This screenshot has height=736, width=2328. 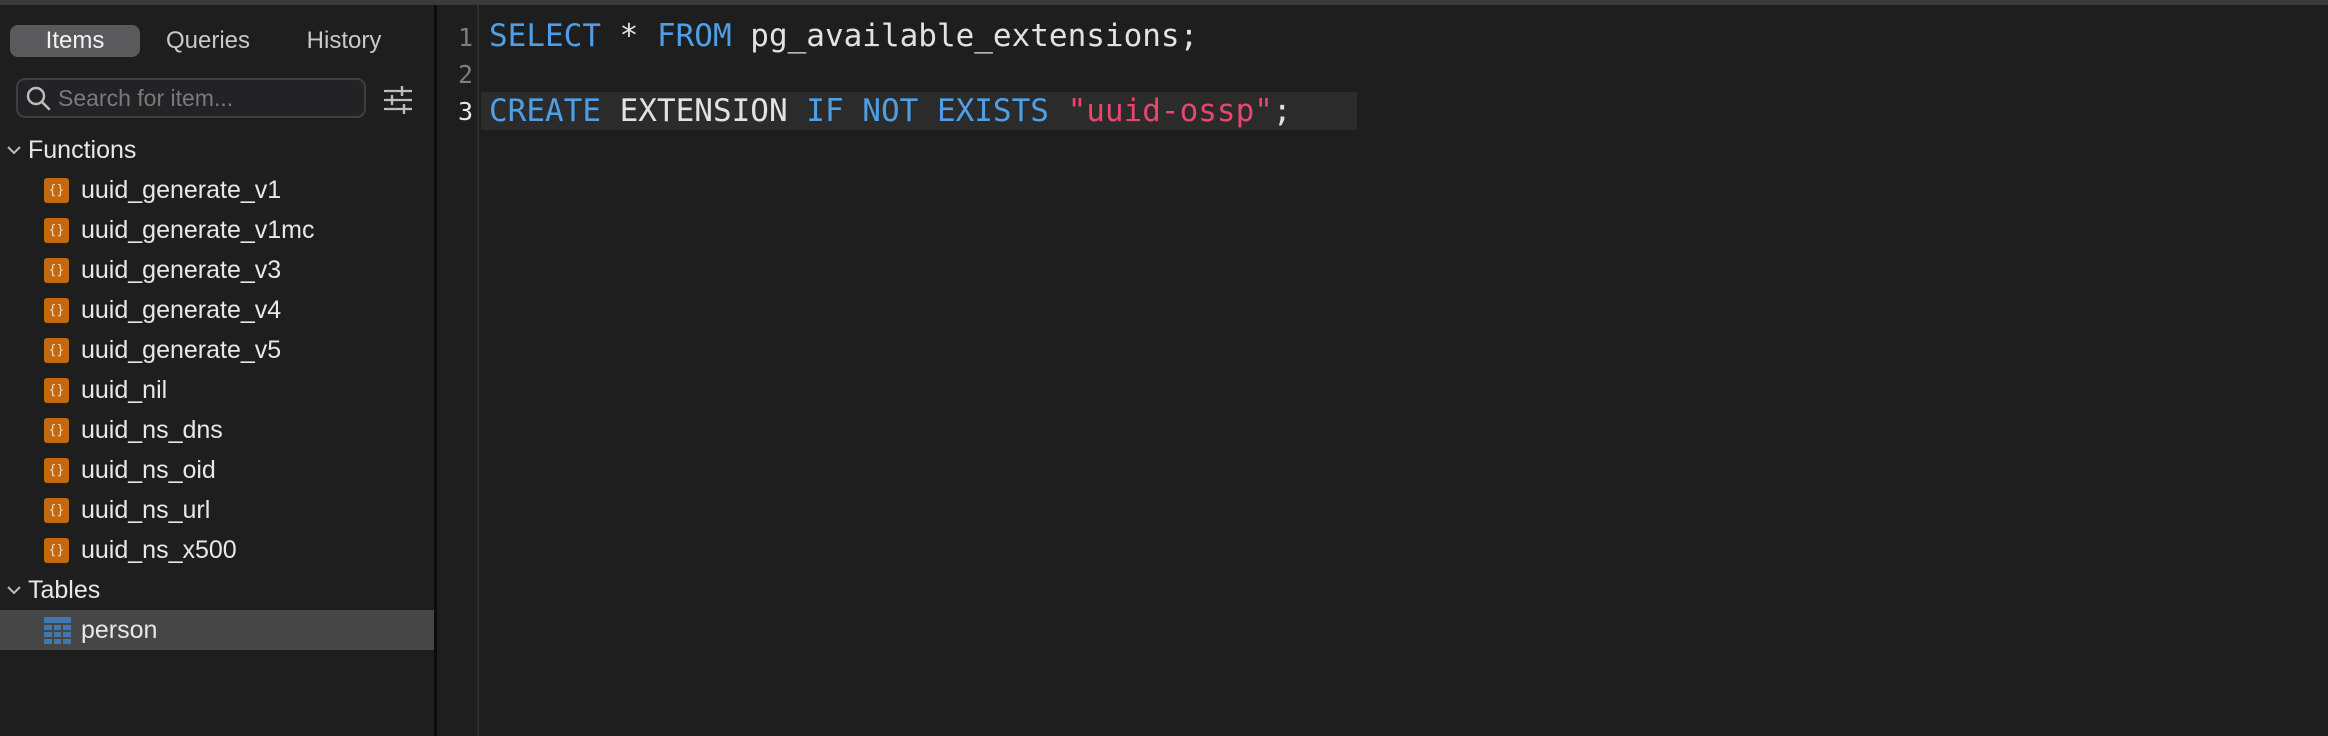 What do you see at coordinates (217, 150) in the screenshot?
I see `group-functions: Functions` at bounding box center [217, 150].